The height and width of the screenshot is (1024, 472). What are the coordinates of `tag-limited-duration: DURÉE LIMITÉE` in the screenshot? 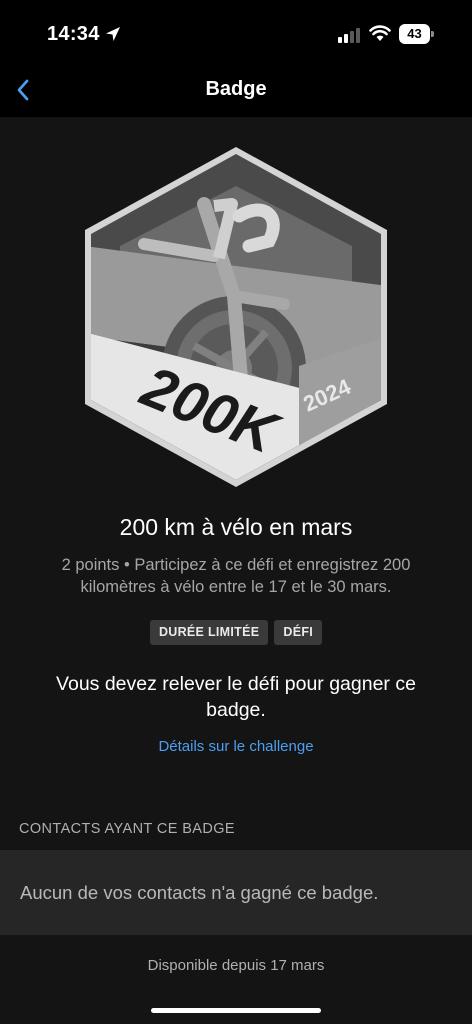 It's located at (209, 632).